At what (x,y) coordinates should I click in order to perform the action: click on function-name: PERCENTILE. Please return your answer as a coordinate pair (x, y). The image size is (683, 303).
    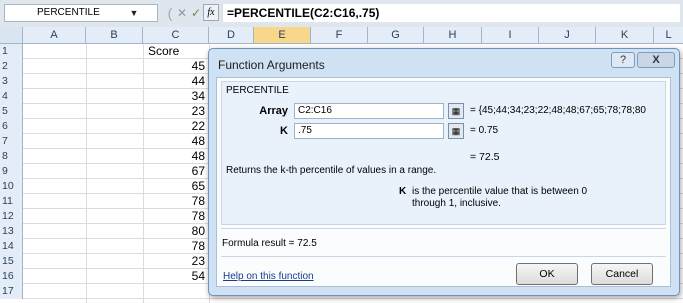
    Looking at the image, I should click on (257, 90).